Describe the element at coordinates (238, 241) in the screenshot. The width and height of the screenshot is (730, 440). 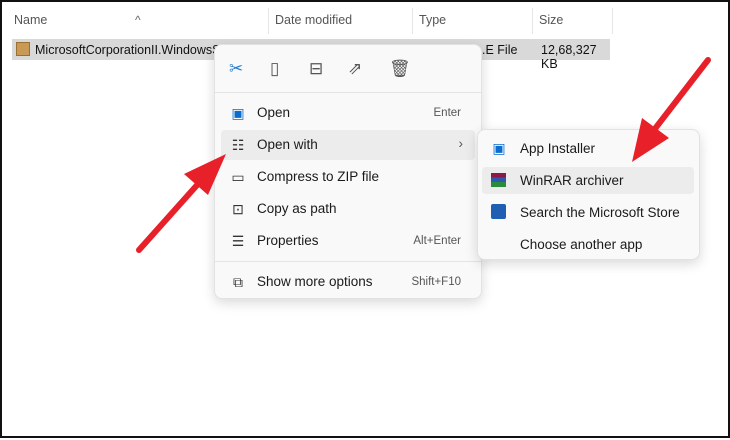
I see `properties-icon: ☰` at that location.